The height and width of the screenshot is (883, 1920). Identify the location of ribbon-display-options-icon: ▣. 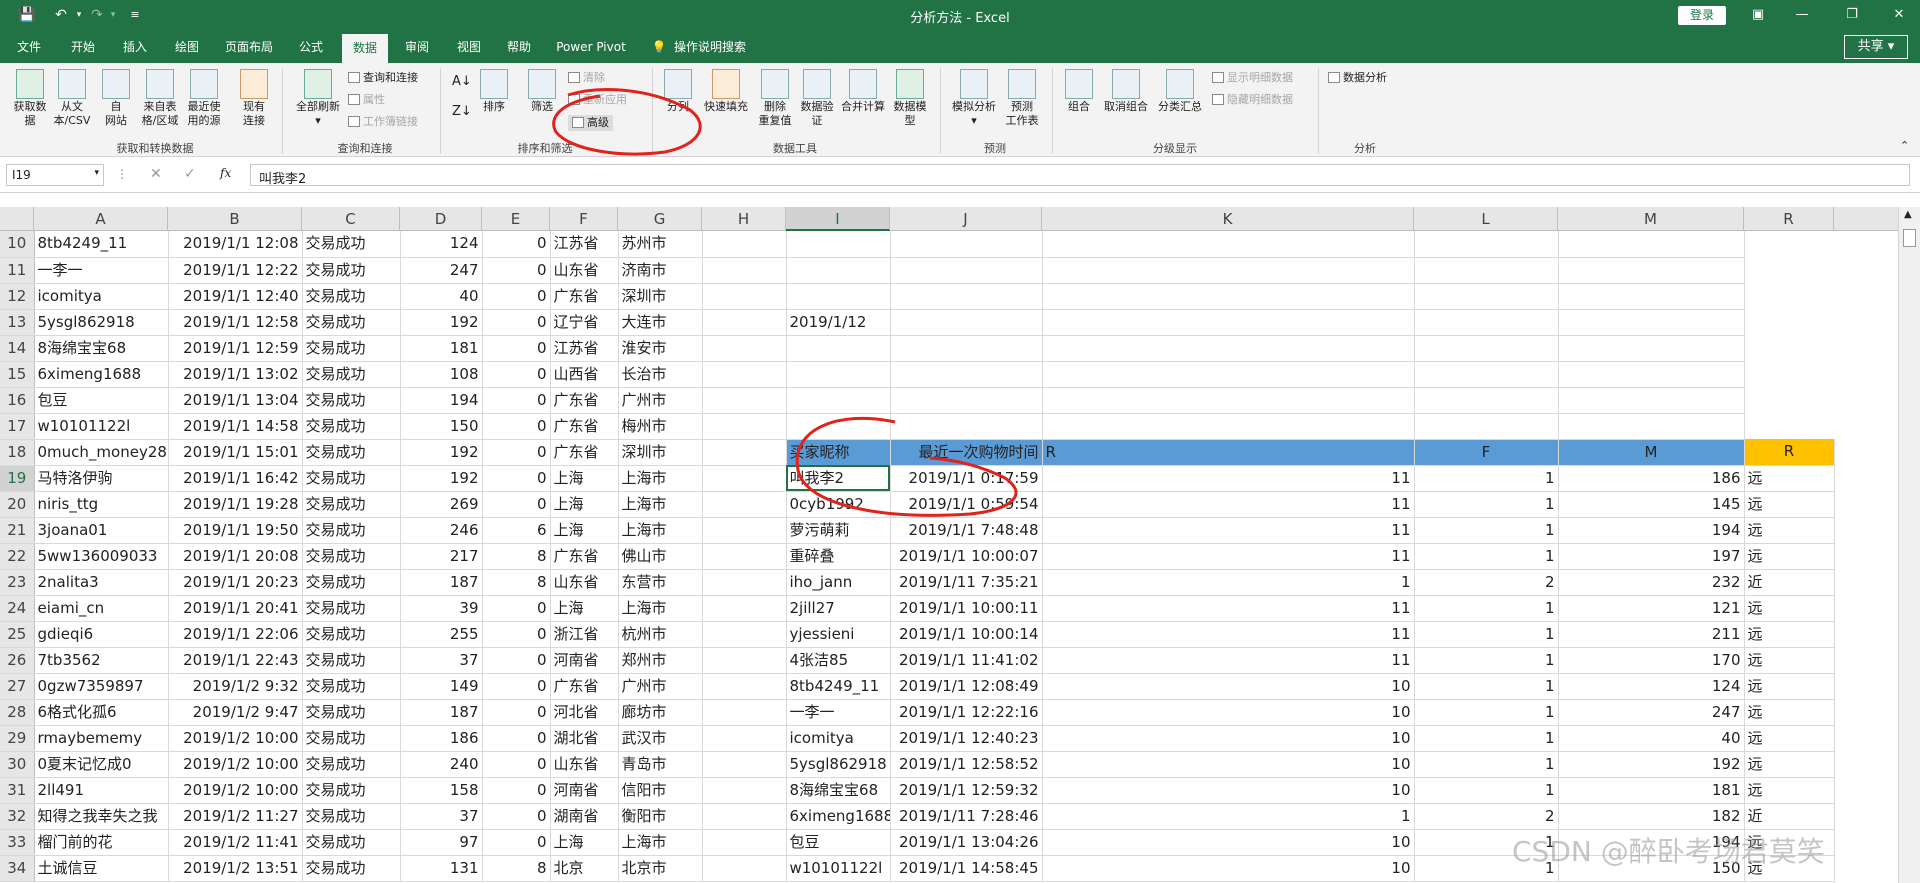
(1758, 15).